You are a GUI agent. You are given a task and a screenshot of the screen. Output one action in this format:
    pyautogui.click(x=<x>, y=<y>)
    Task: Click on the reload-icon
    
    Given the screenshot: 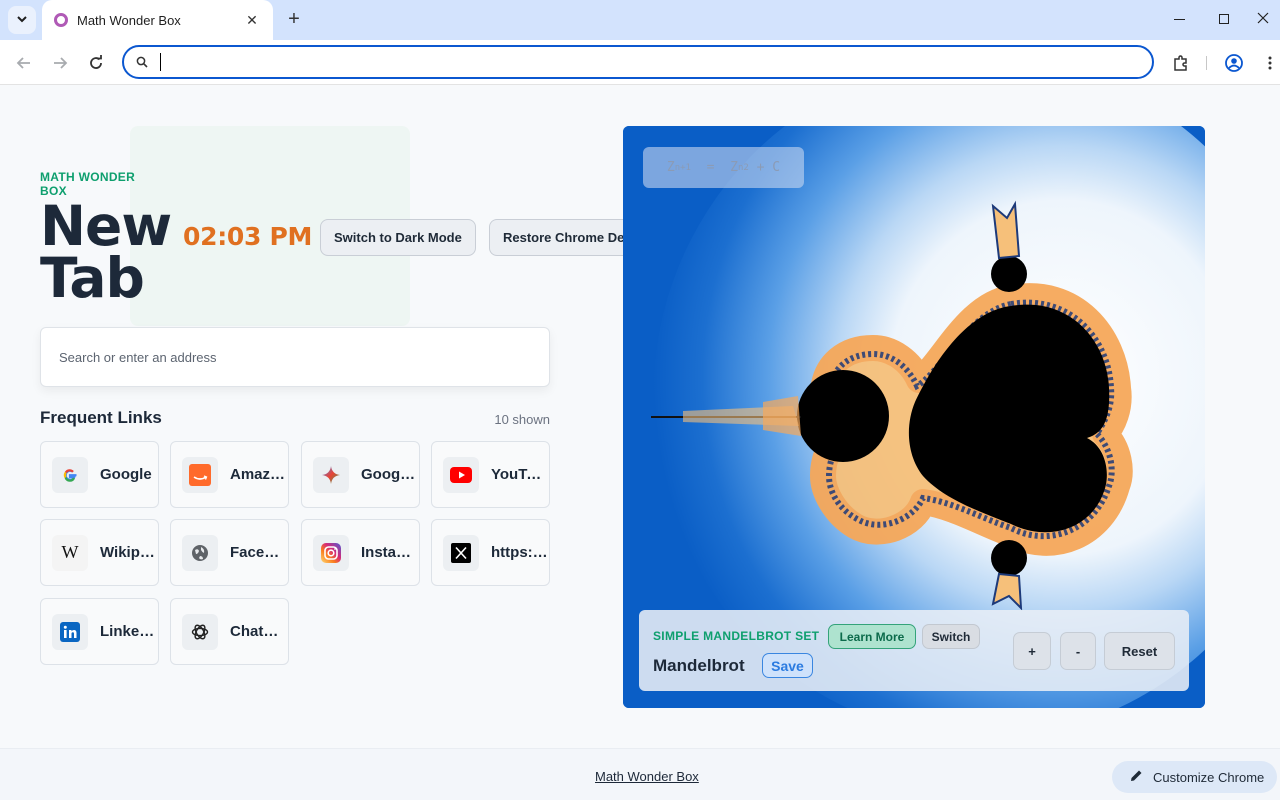 What is the action you would take?
    pyautogui.click(x=96, y=62)
    